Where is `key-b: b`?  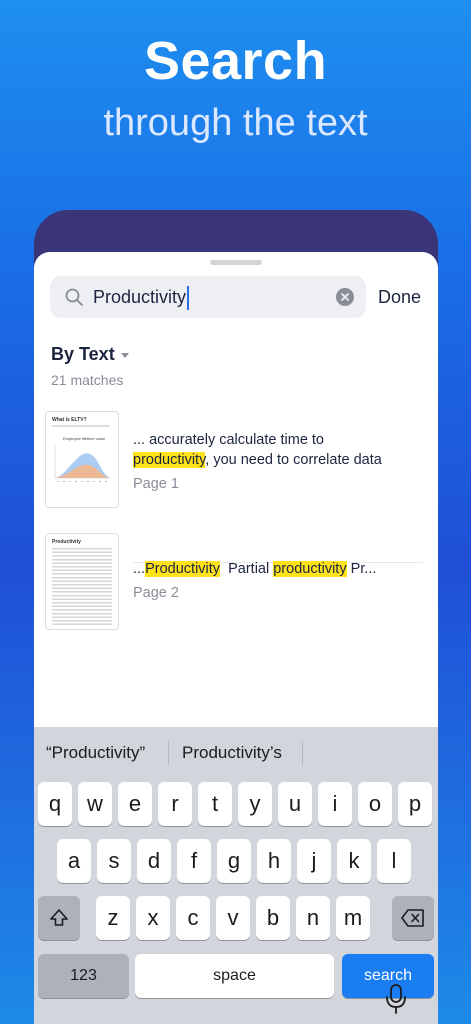 key-b: b is located at coordinates (273, 918).